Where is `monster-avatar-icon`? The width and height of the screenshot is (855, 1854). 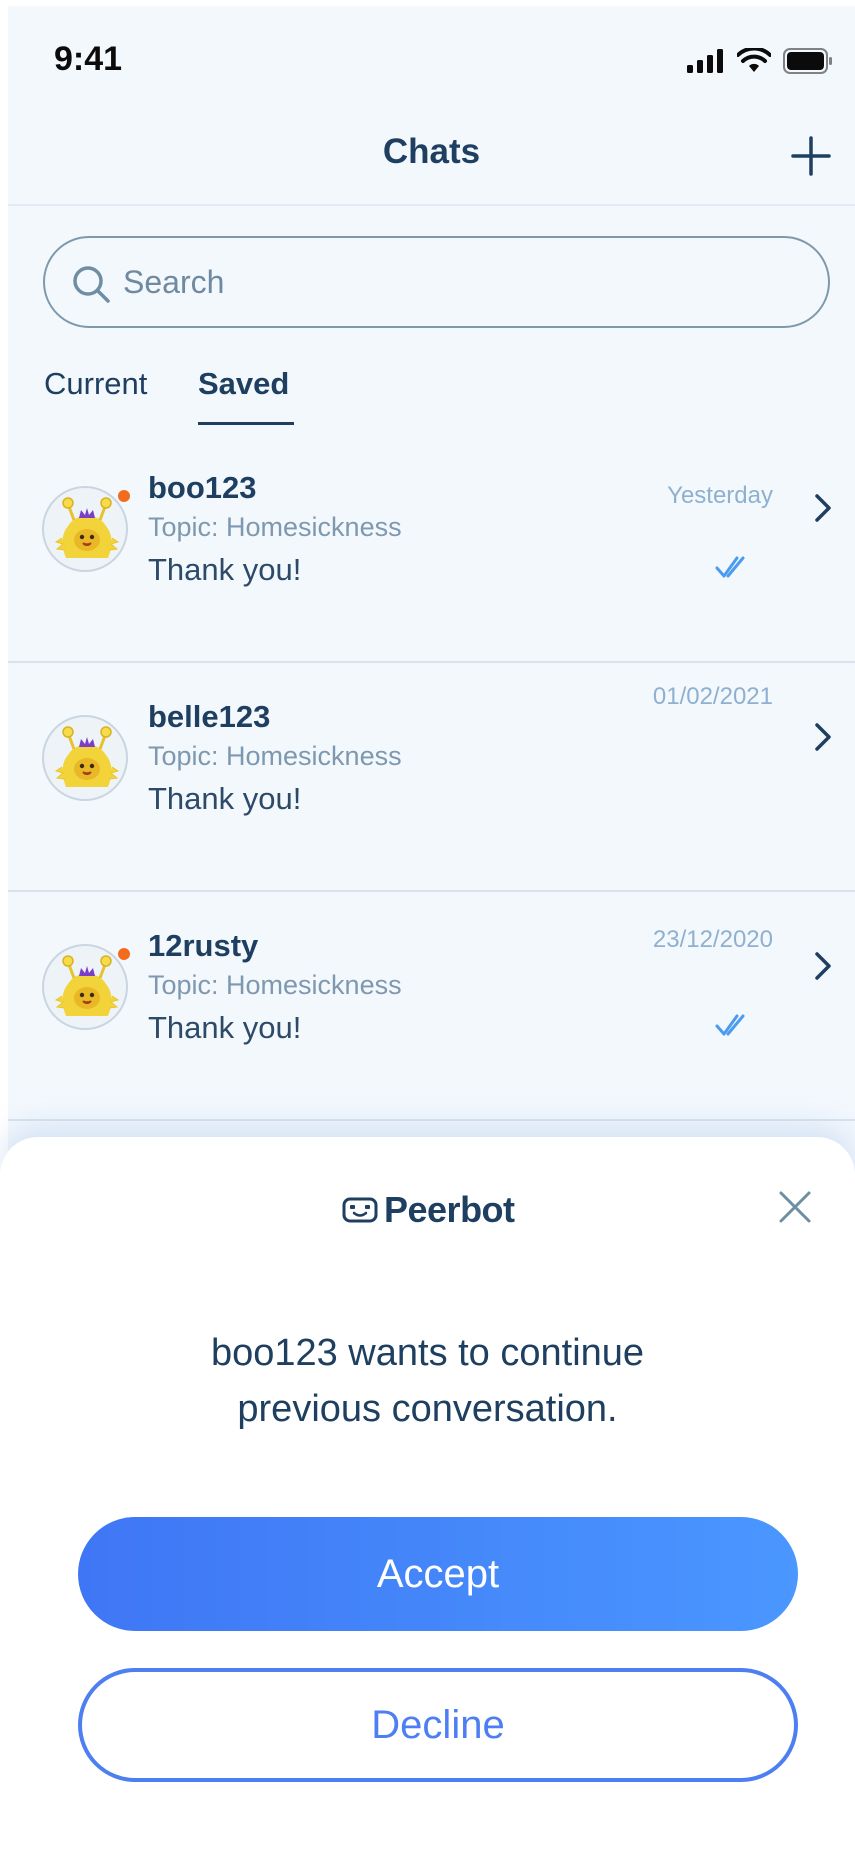 monster-avatar-icon is located at coordinates (87, 756).